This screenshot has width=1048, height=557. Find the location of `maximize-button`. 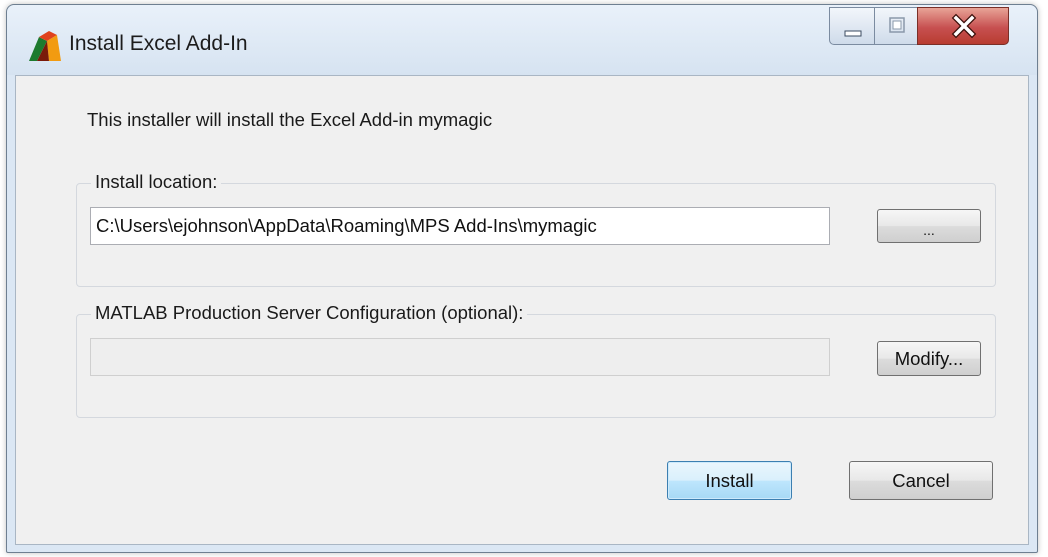

maximize-button is located at coordinates (896, 26).